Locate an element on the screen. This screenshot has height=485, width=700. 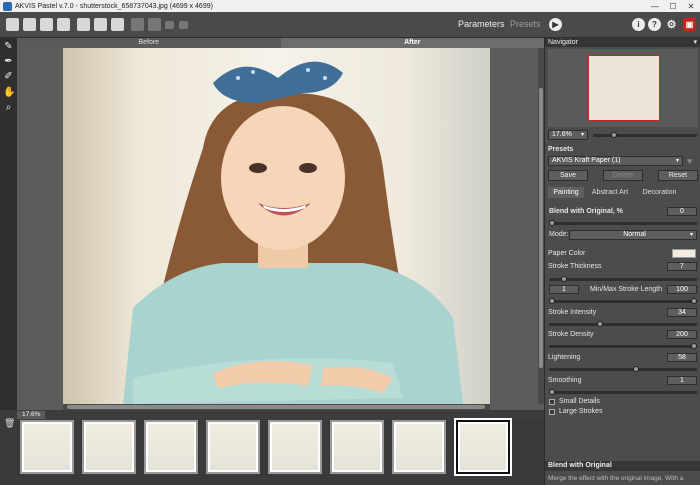
print-icon is located at coordinates (63, 24).